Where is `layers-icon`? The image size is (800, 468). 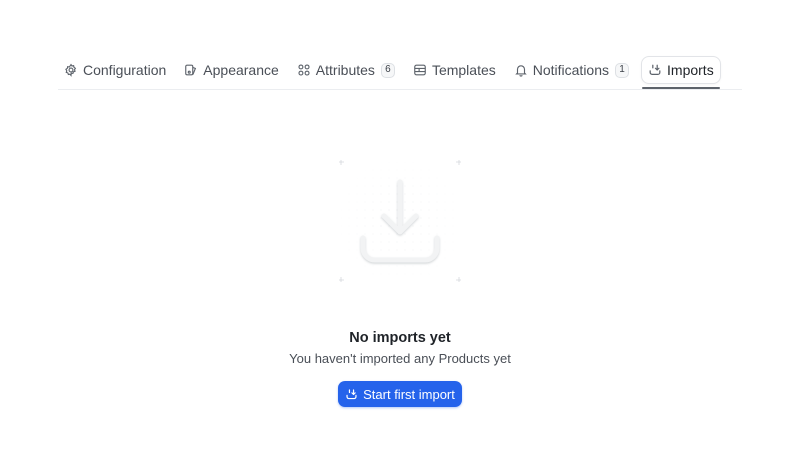 layers-icon is located at coordinates (420, 70).